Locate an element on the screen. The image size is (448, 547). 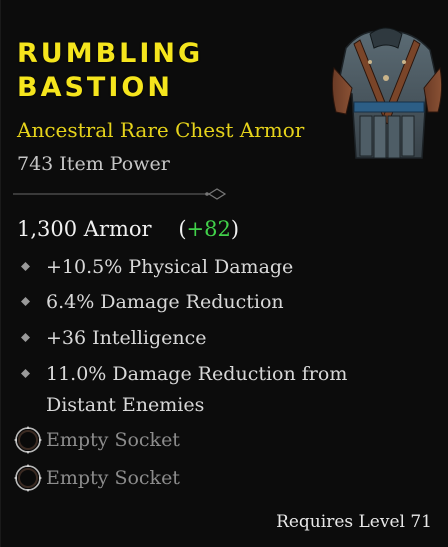
armor-stat: 1,300 Armor (+82) is located at coordinates (128, 229).